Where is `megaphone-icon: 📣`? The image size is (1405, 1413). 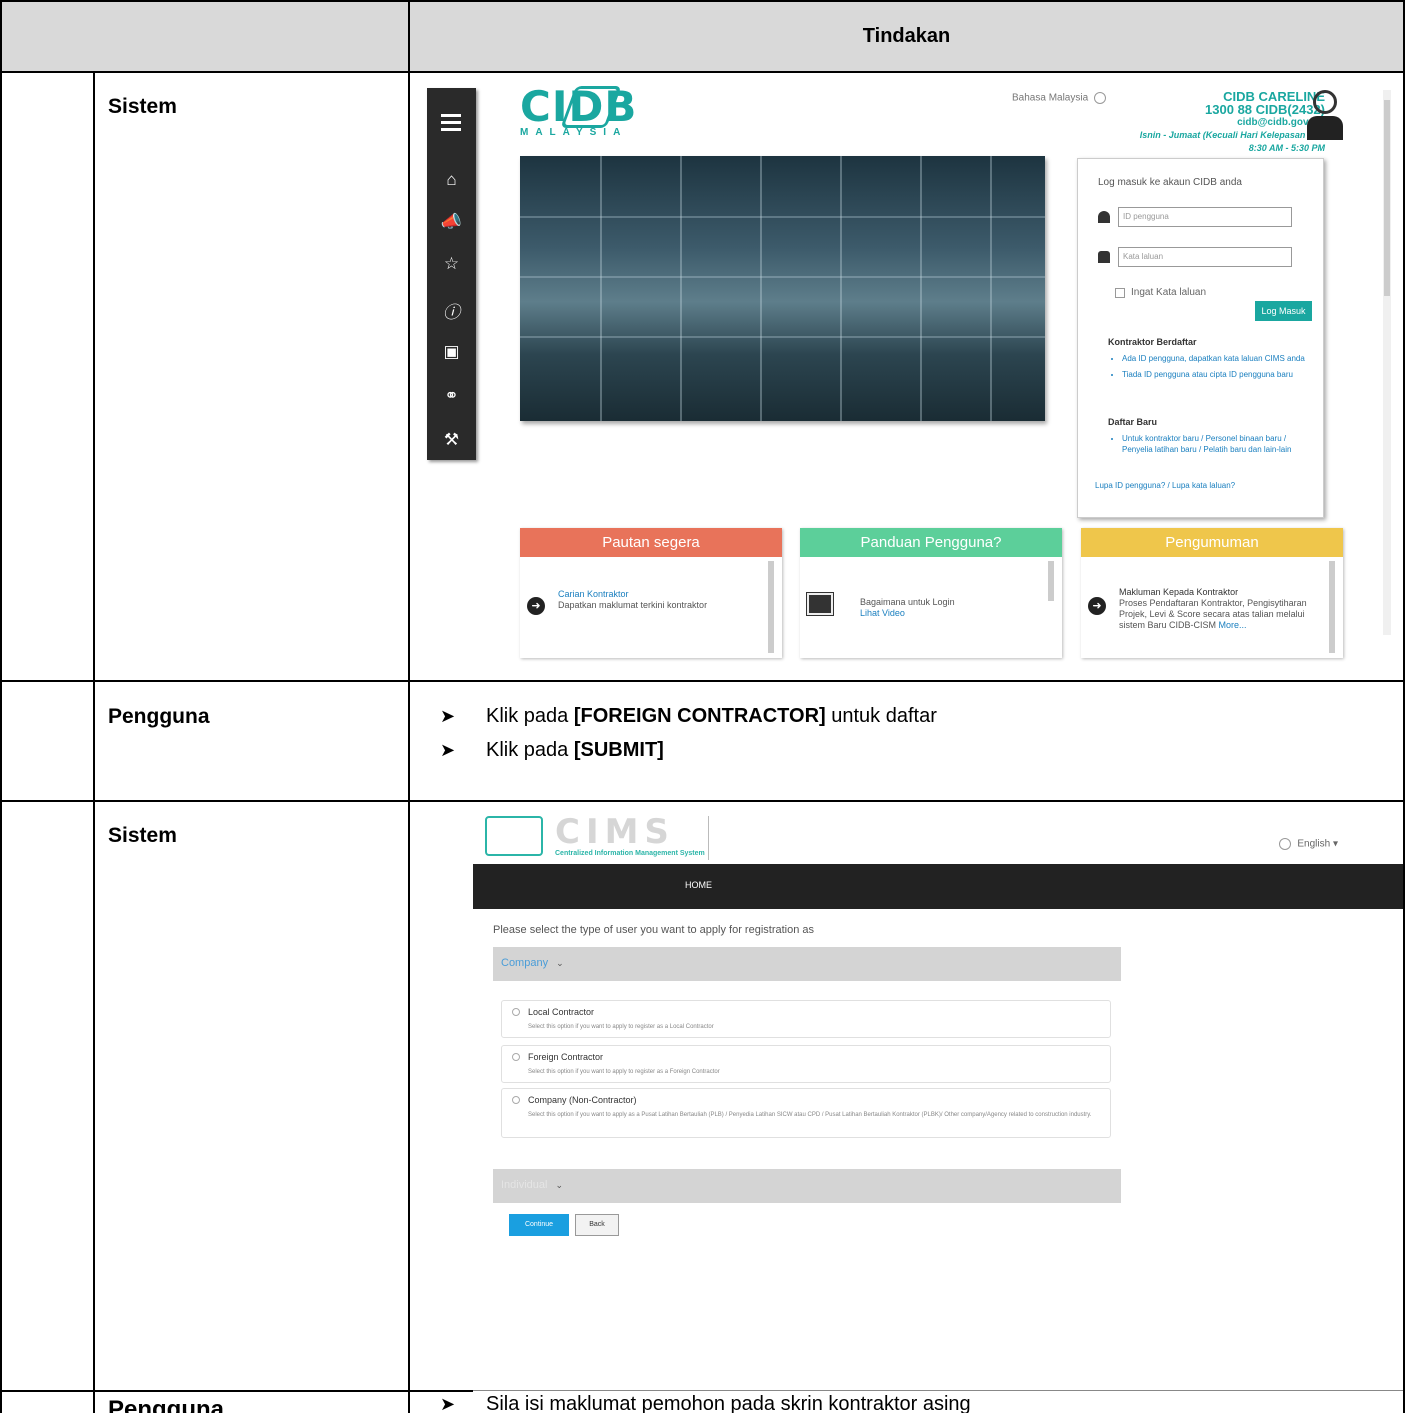
megaphone-icon: 📣 is located at coordinates (451, 222).